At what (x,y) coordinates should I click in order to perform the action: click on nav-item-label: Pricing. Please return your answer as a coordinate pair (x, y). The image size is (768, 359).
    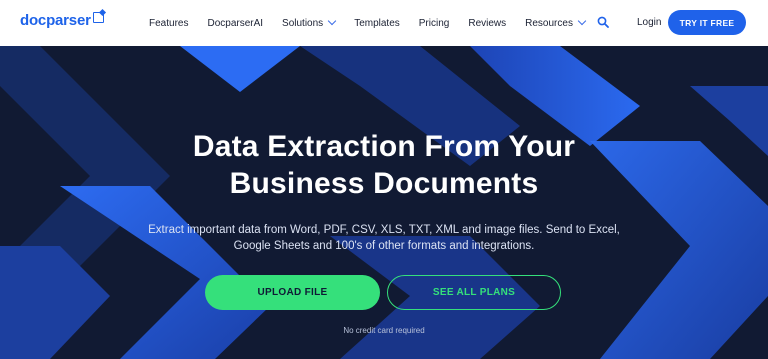
    Looking at the image, I should click on (434, 23).